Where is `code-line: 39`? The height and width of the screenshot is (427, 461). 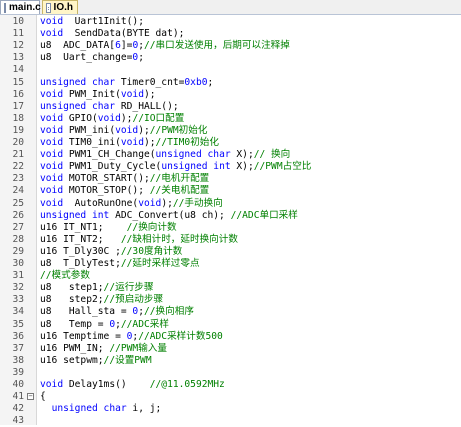 code-line: 39 is located at coordinates (230, 373).